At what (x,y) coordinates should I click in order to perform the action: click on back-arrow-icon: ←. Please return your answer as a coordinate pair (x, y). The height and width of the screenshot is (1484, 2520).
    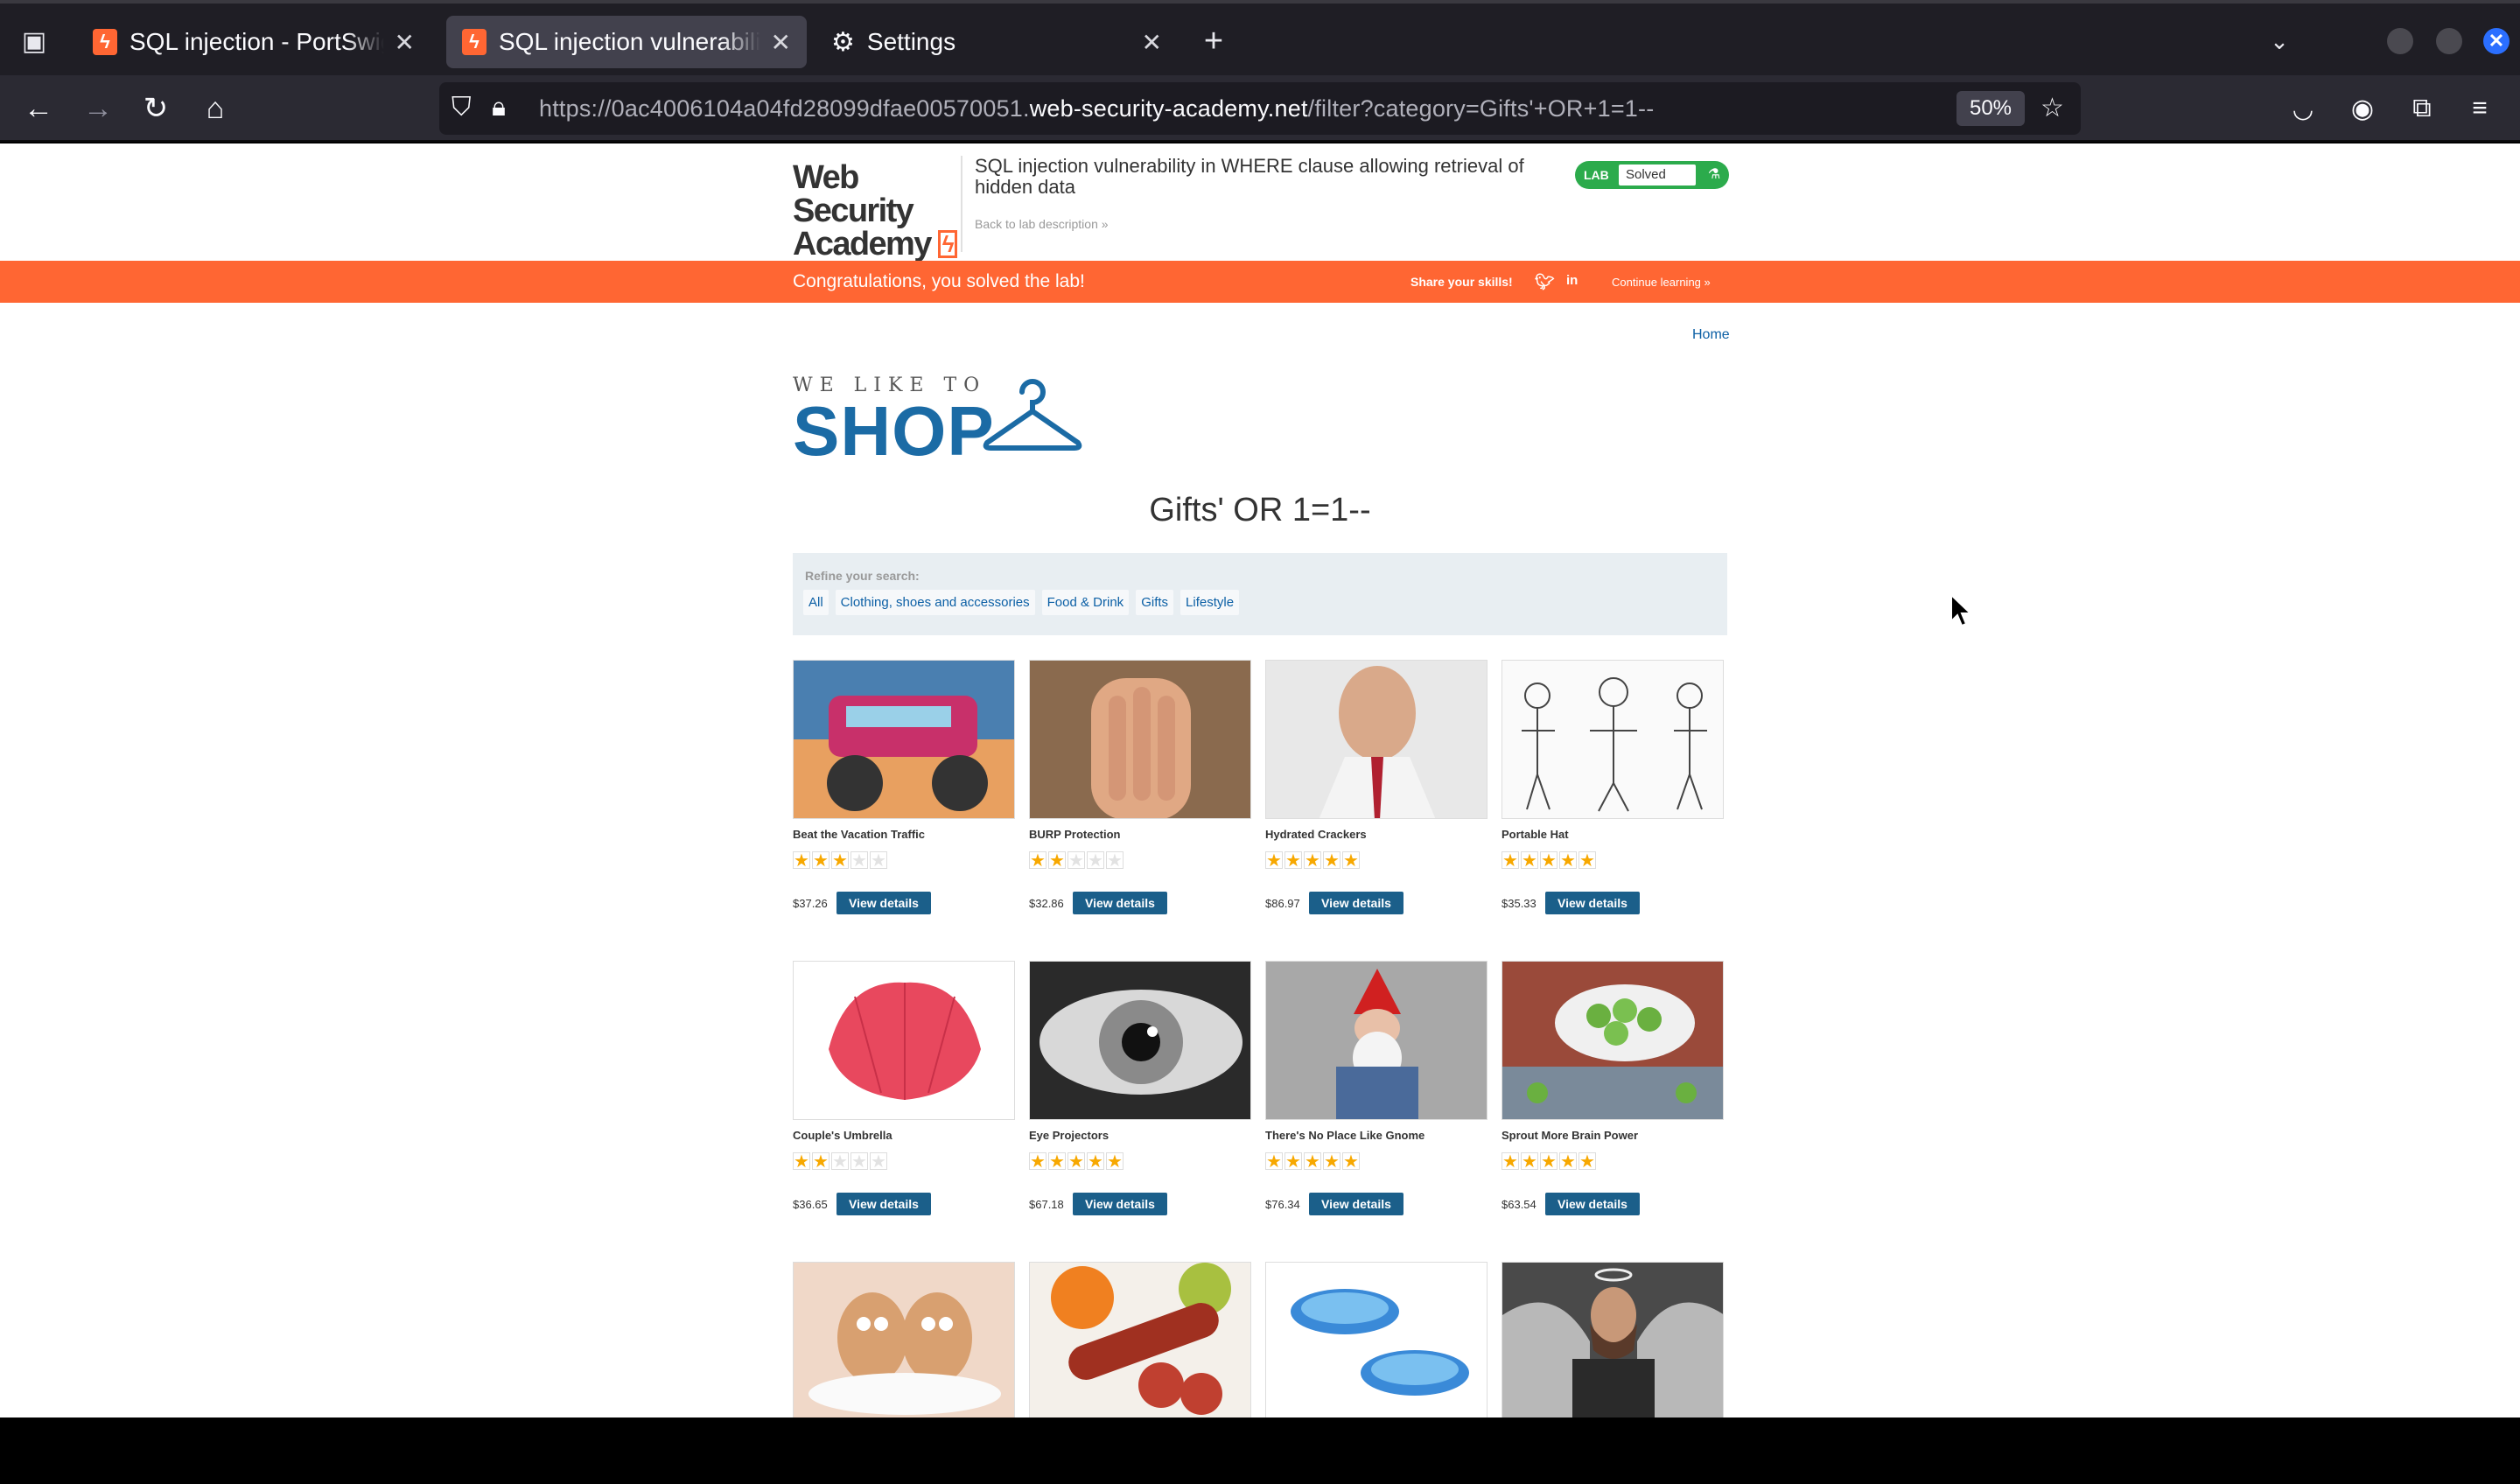
    Looking at the image, I should click on (38, 108).